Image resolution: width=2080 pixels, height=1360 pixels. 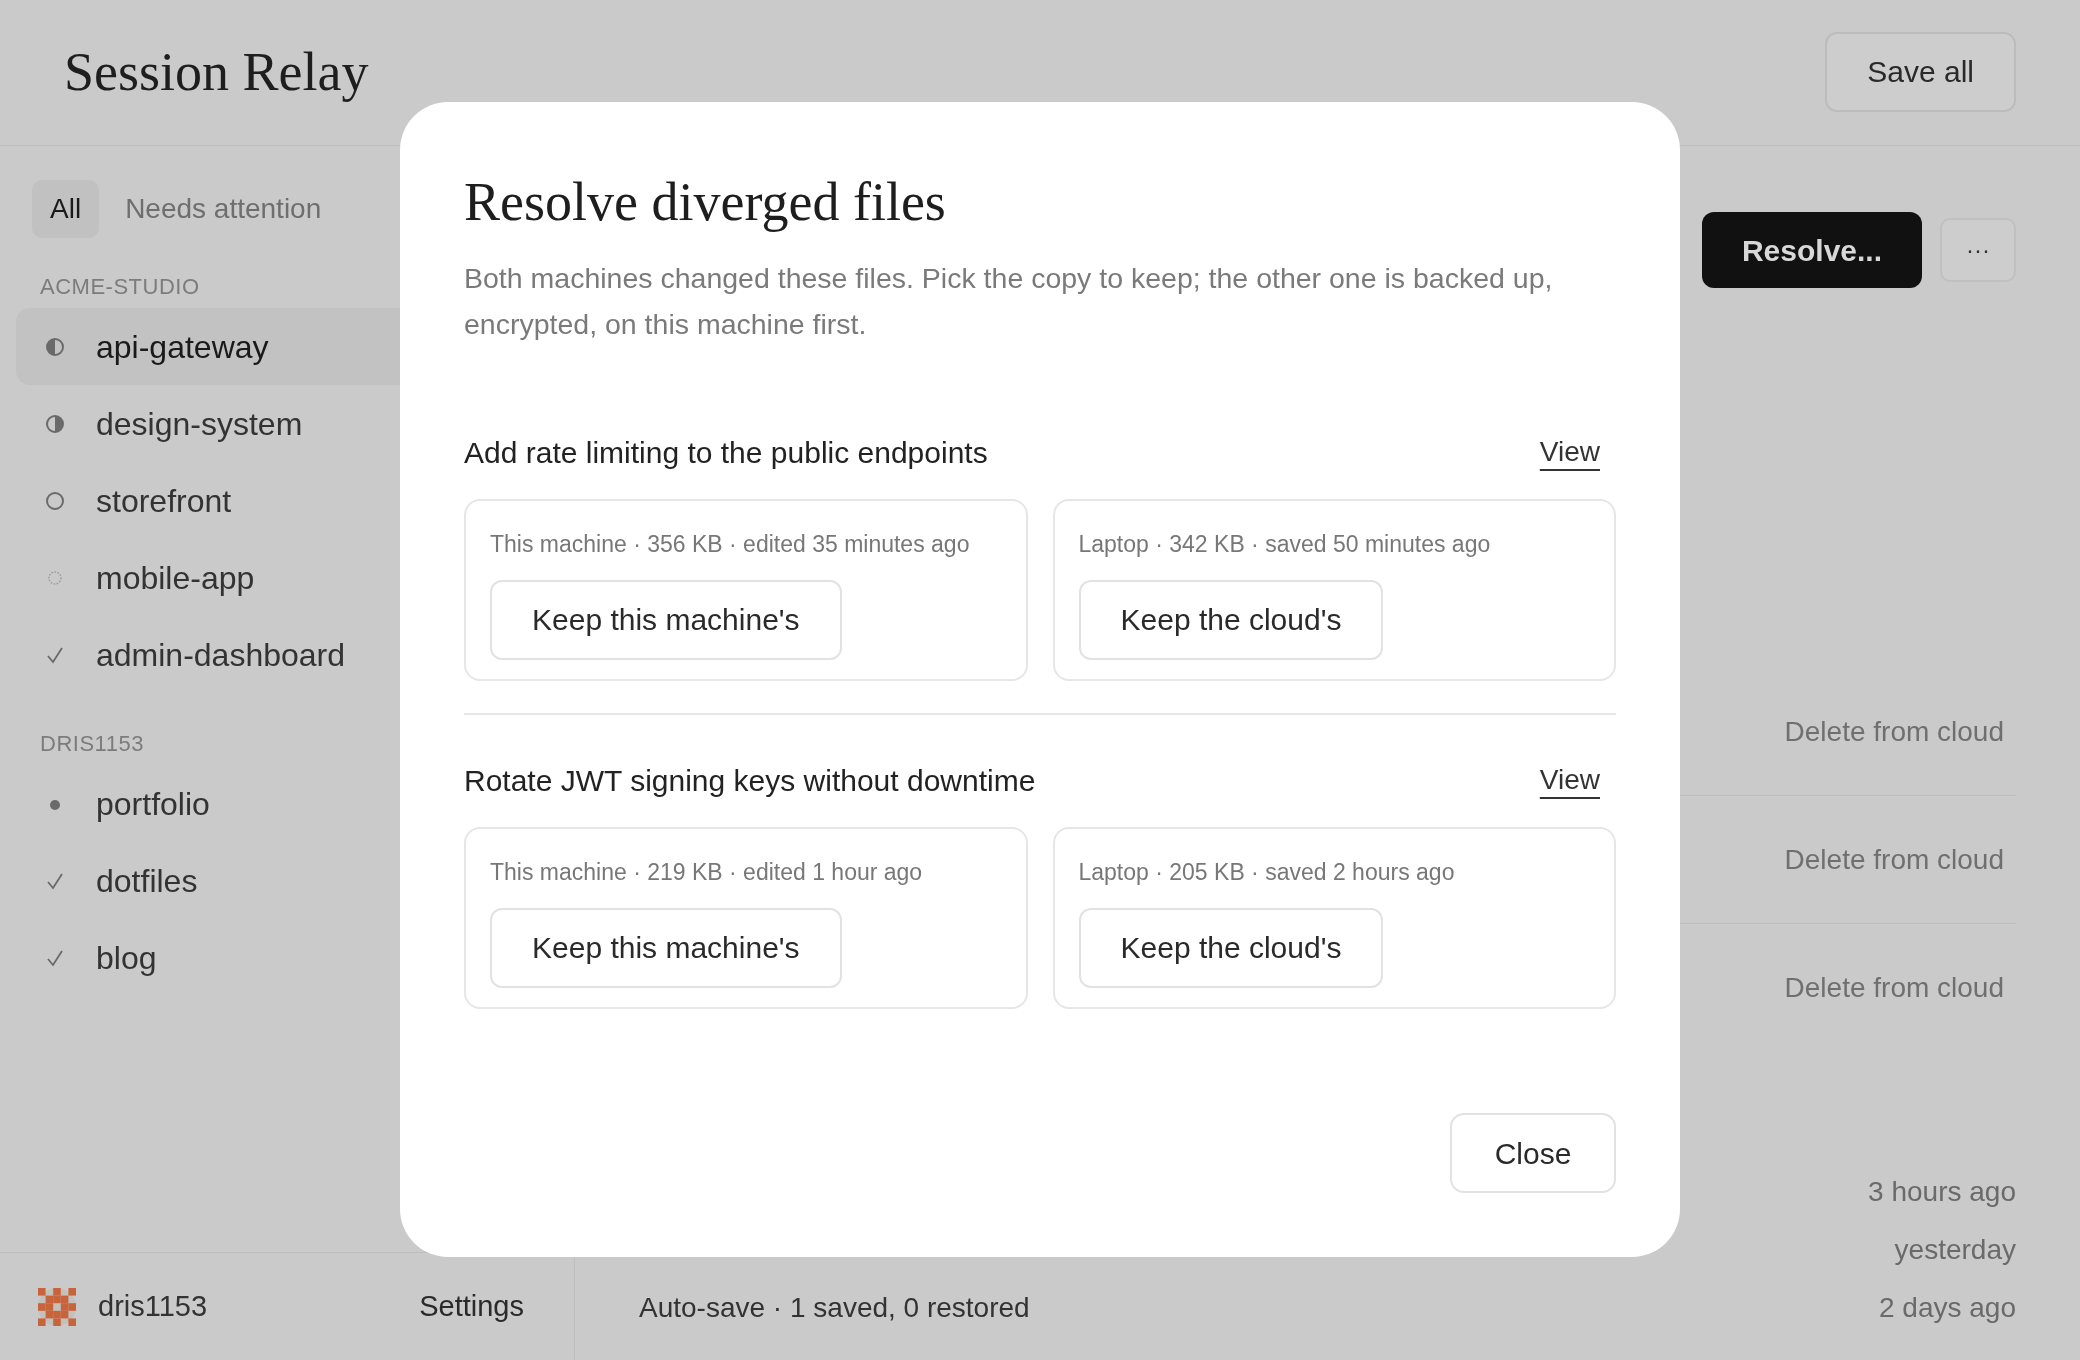 What do you see at coordinates (1920, 71) in the screenshot?
I see `save-all-button: Save all` at bounding box center [1920, 71].